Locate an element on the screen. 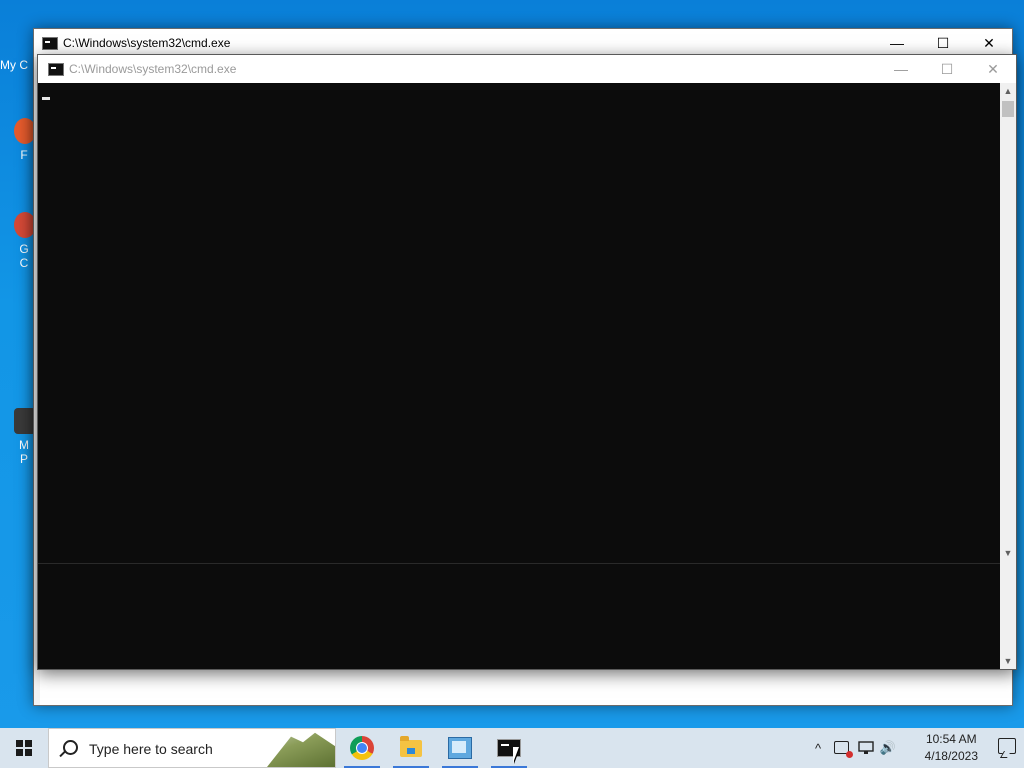 The width and height of the screenshot is (1024, 768). network-icon is located at coordinates (866, 748).